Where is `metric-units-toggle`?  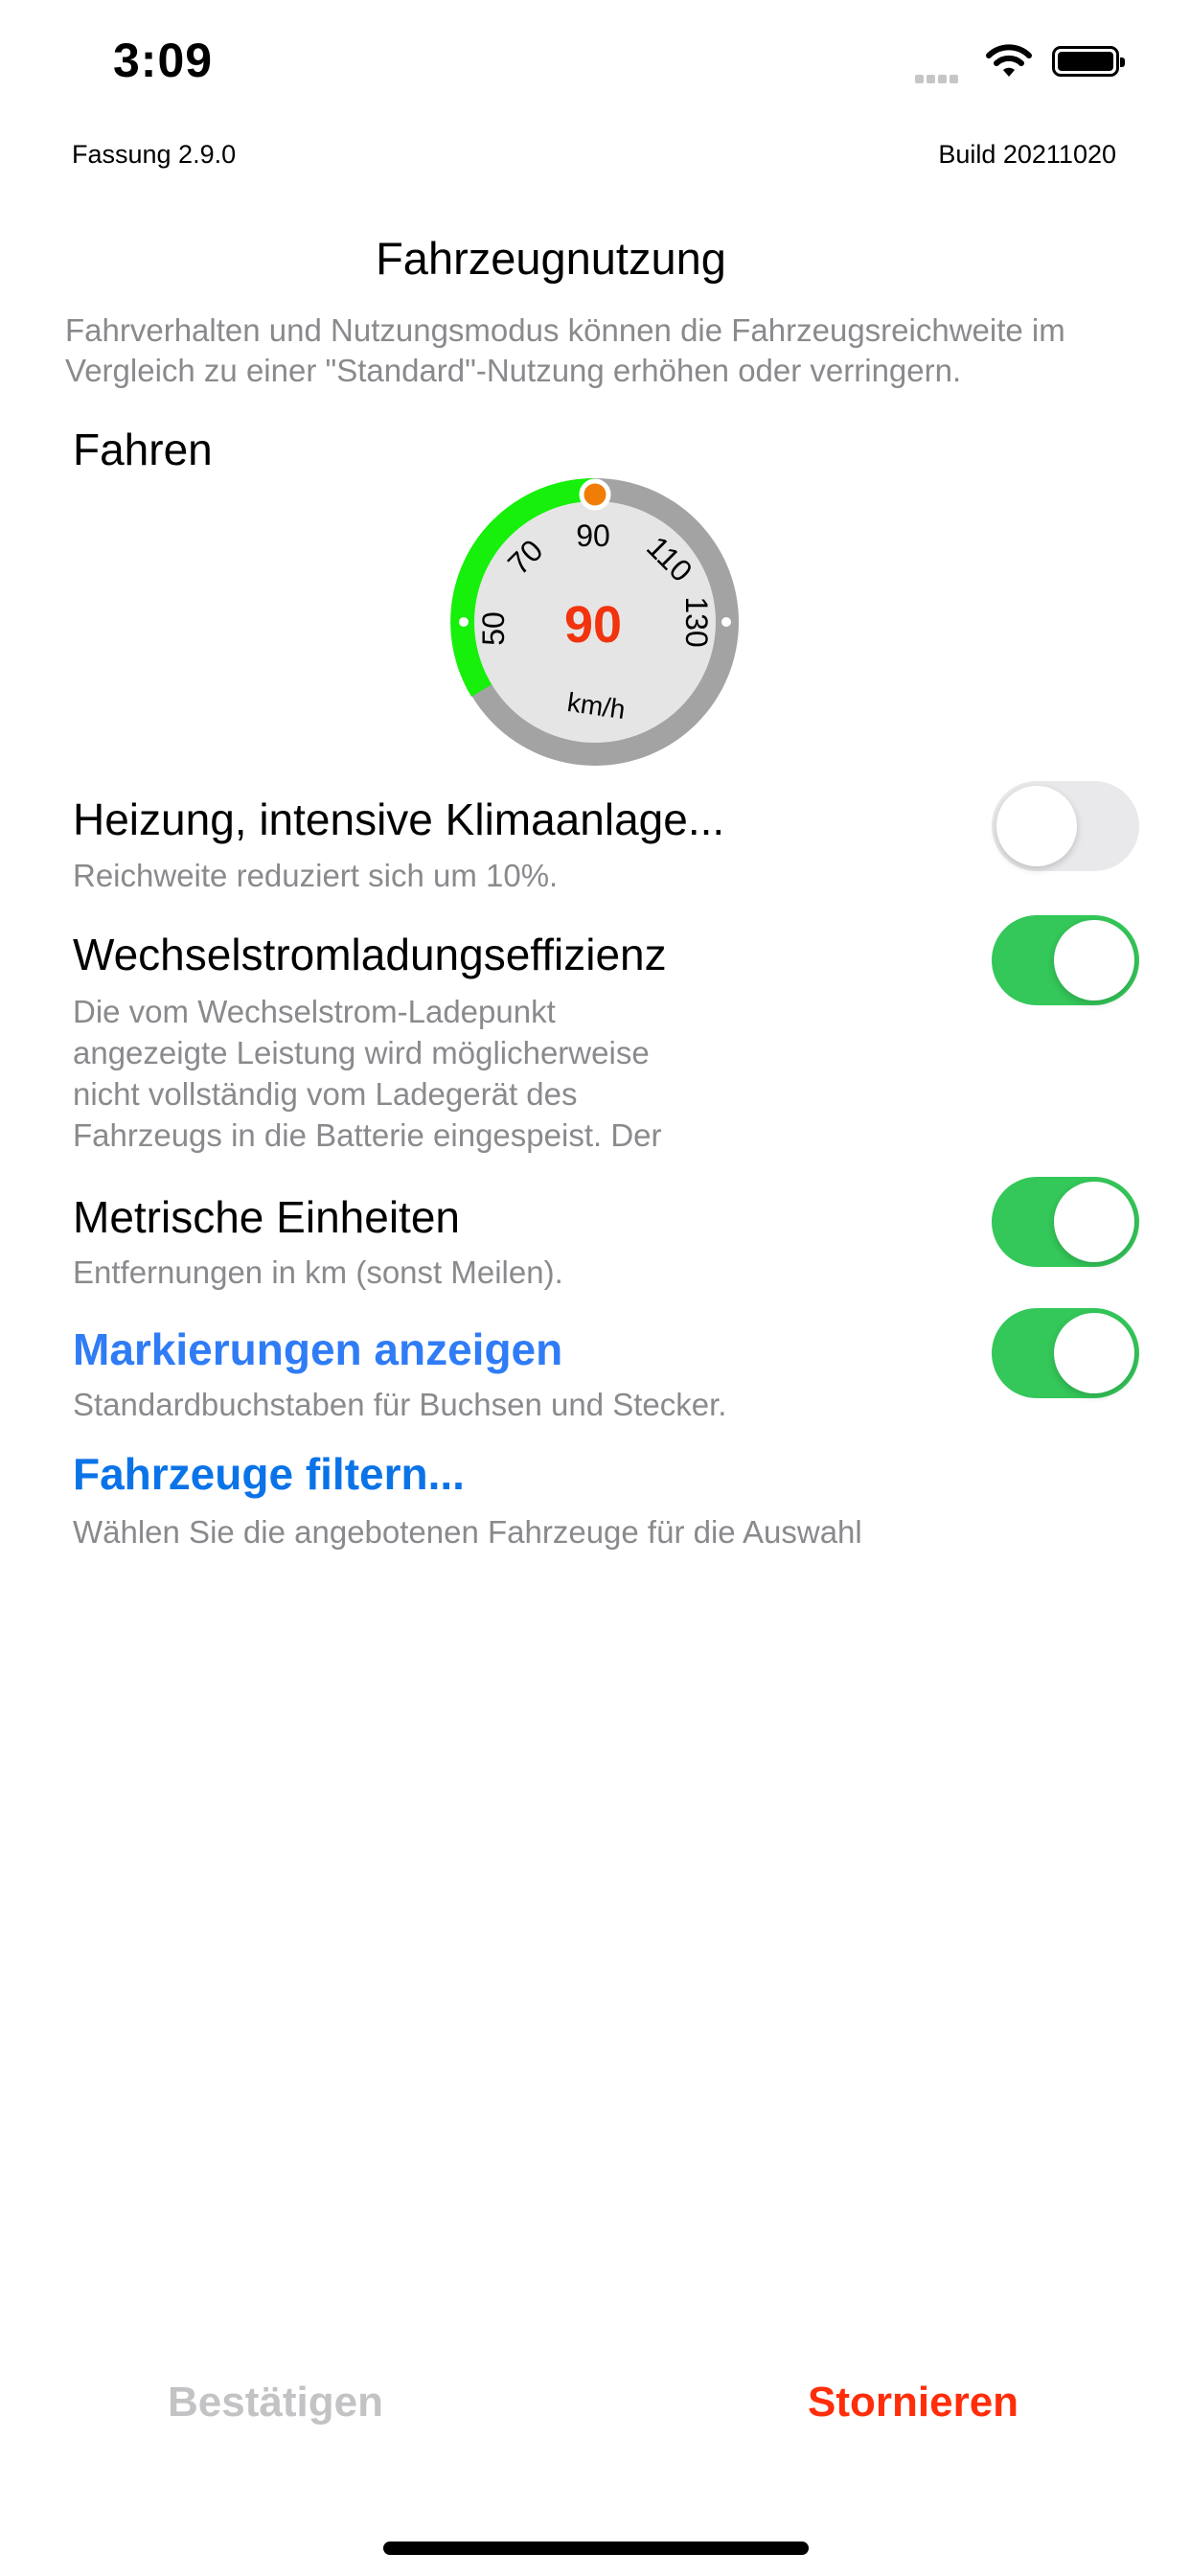 metric-units-toggle is located at coordinates (1066, 1222).